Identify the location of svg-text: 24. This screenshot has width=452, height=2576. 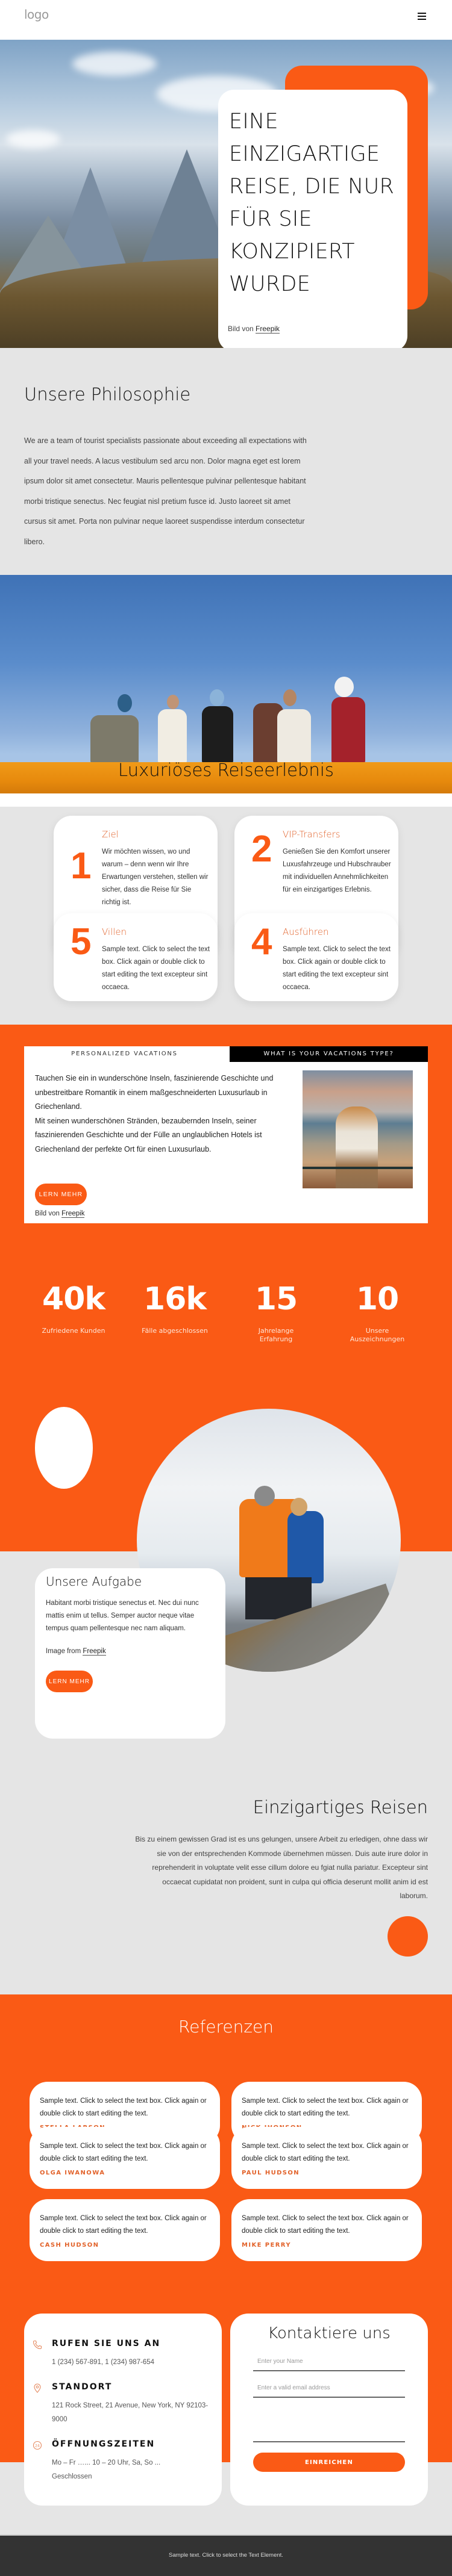
(37, 2446).